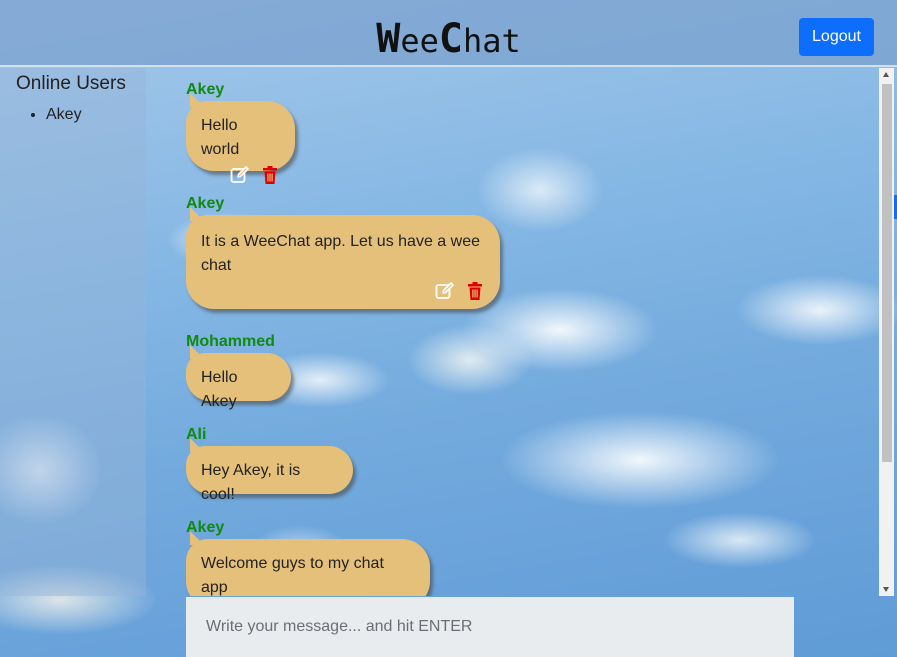 Image resolution: width=897 pixels, height=657 pixels. Describe the element at coordinates (887, 273) in the screenshot. I see `scrollbar-thumb` at that location.